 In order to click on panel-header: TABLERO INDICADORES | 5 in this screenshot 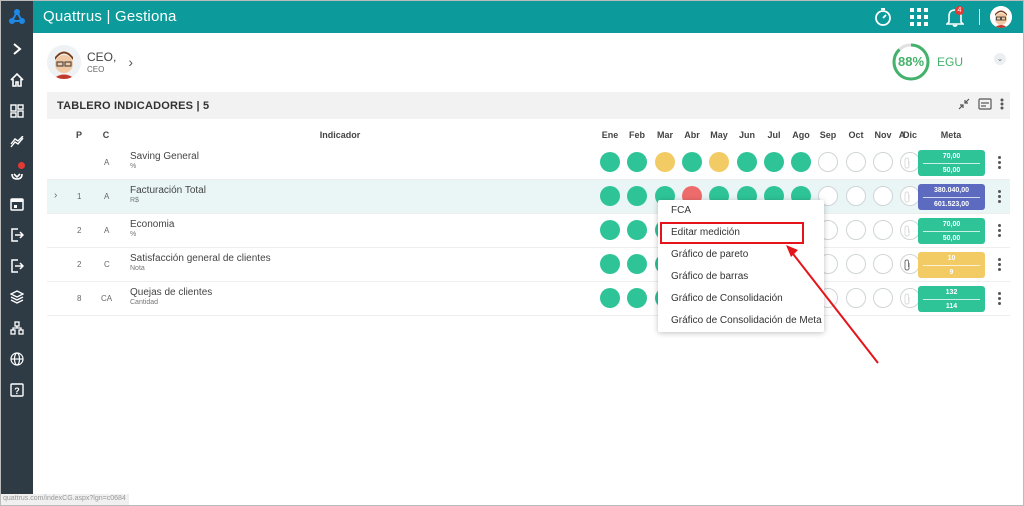, I will do `click(528, 105)`.